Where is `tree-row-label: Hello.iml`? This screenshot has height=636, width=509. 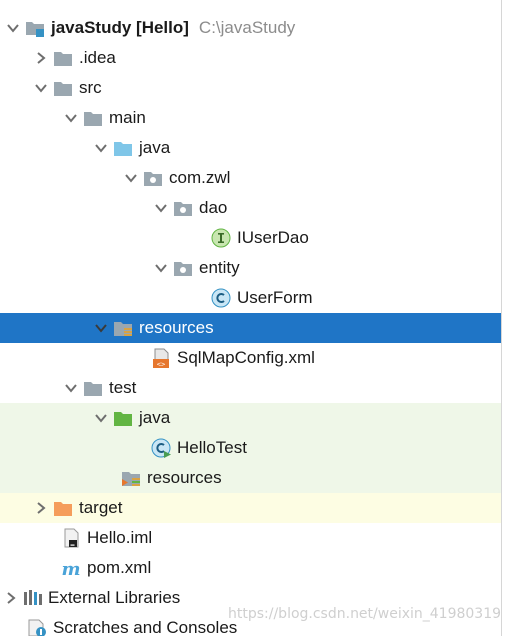 tree-row-label: Hello.iml is located at coordinates (120, 537).